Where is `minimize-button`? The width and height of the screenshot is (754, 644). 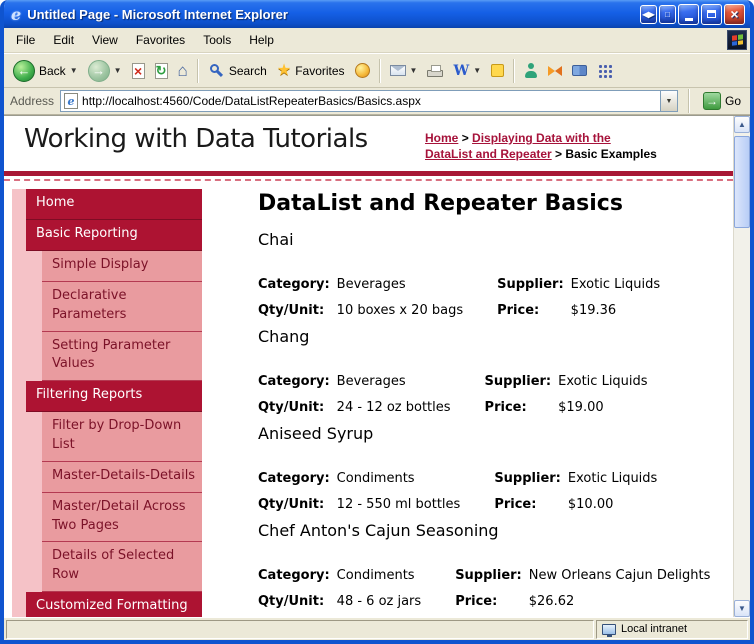 minimize-button is located at coordinates (688, 14).